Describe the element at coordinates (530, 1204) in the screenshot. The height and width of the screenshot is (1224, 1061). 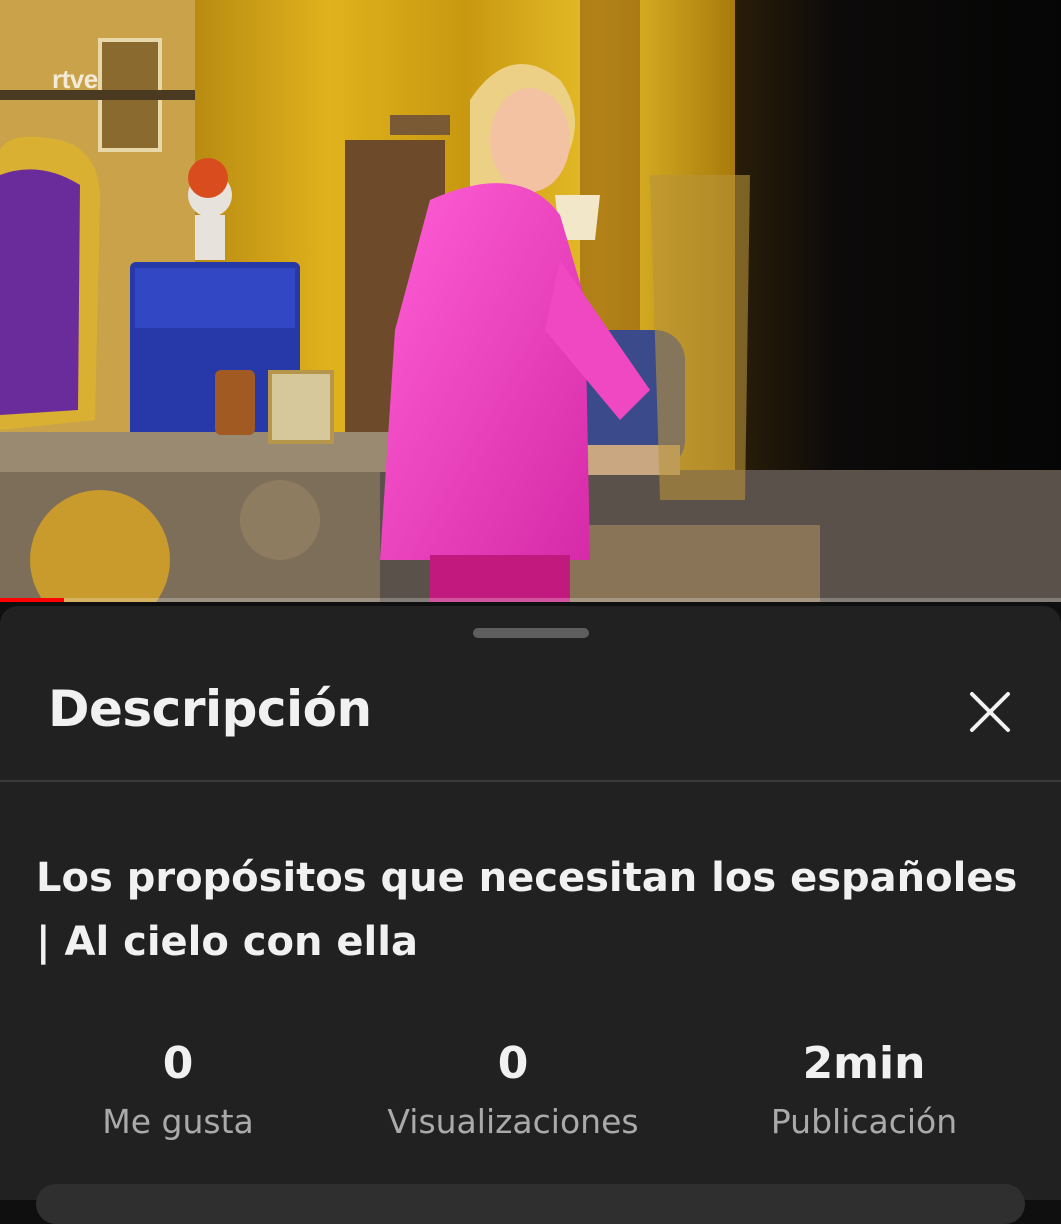
I see `description-body-card` at that location.